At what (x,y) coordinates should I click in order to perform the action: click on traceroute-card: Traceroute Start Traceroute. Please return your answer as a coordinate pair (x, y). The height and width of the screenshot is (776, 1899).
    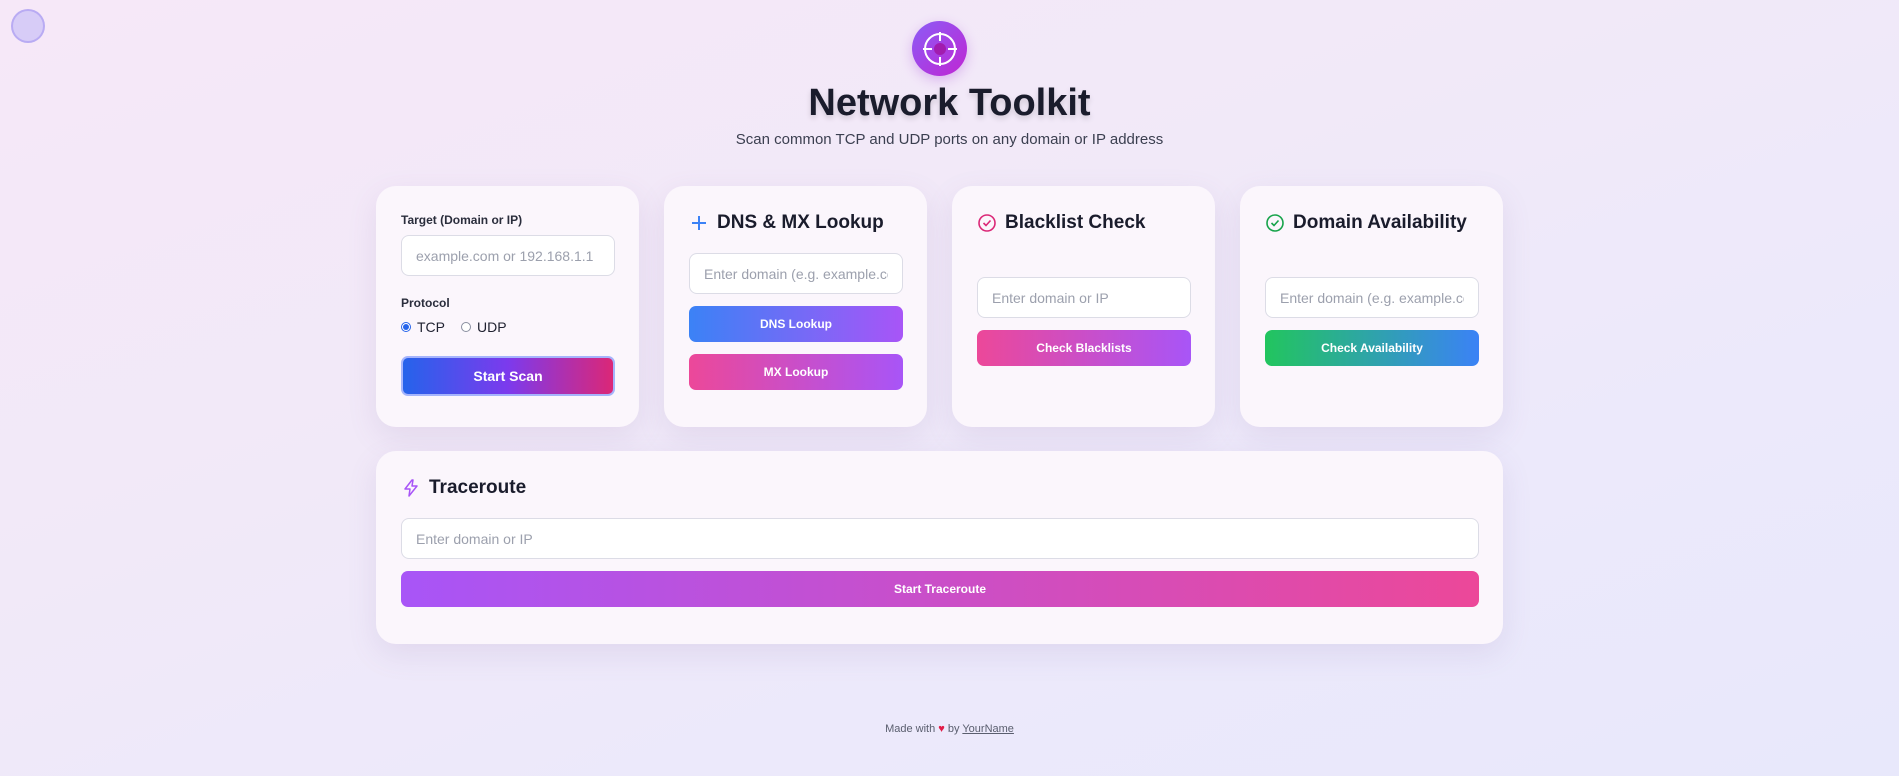
    Looking at the image, I should click on (939, 547).